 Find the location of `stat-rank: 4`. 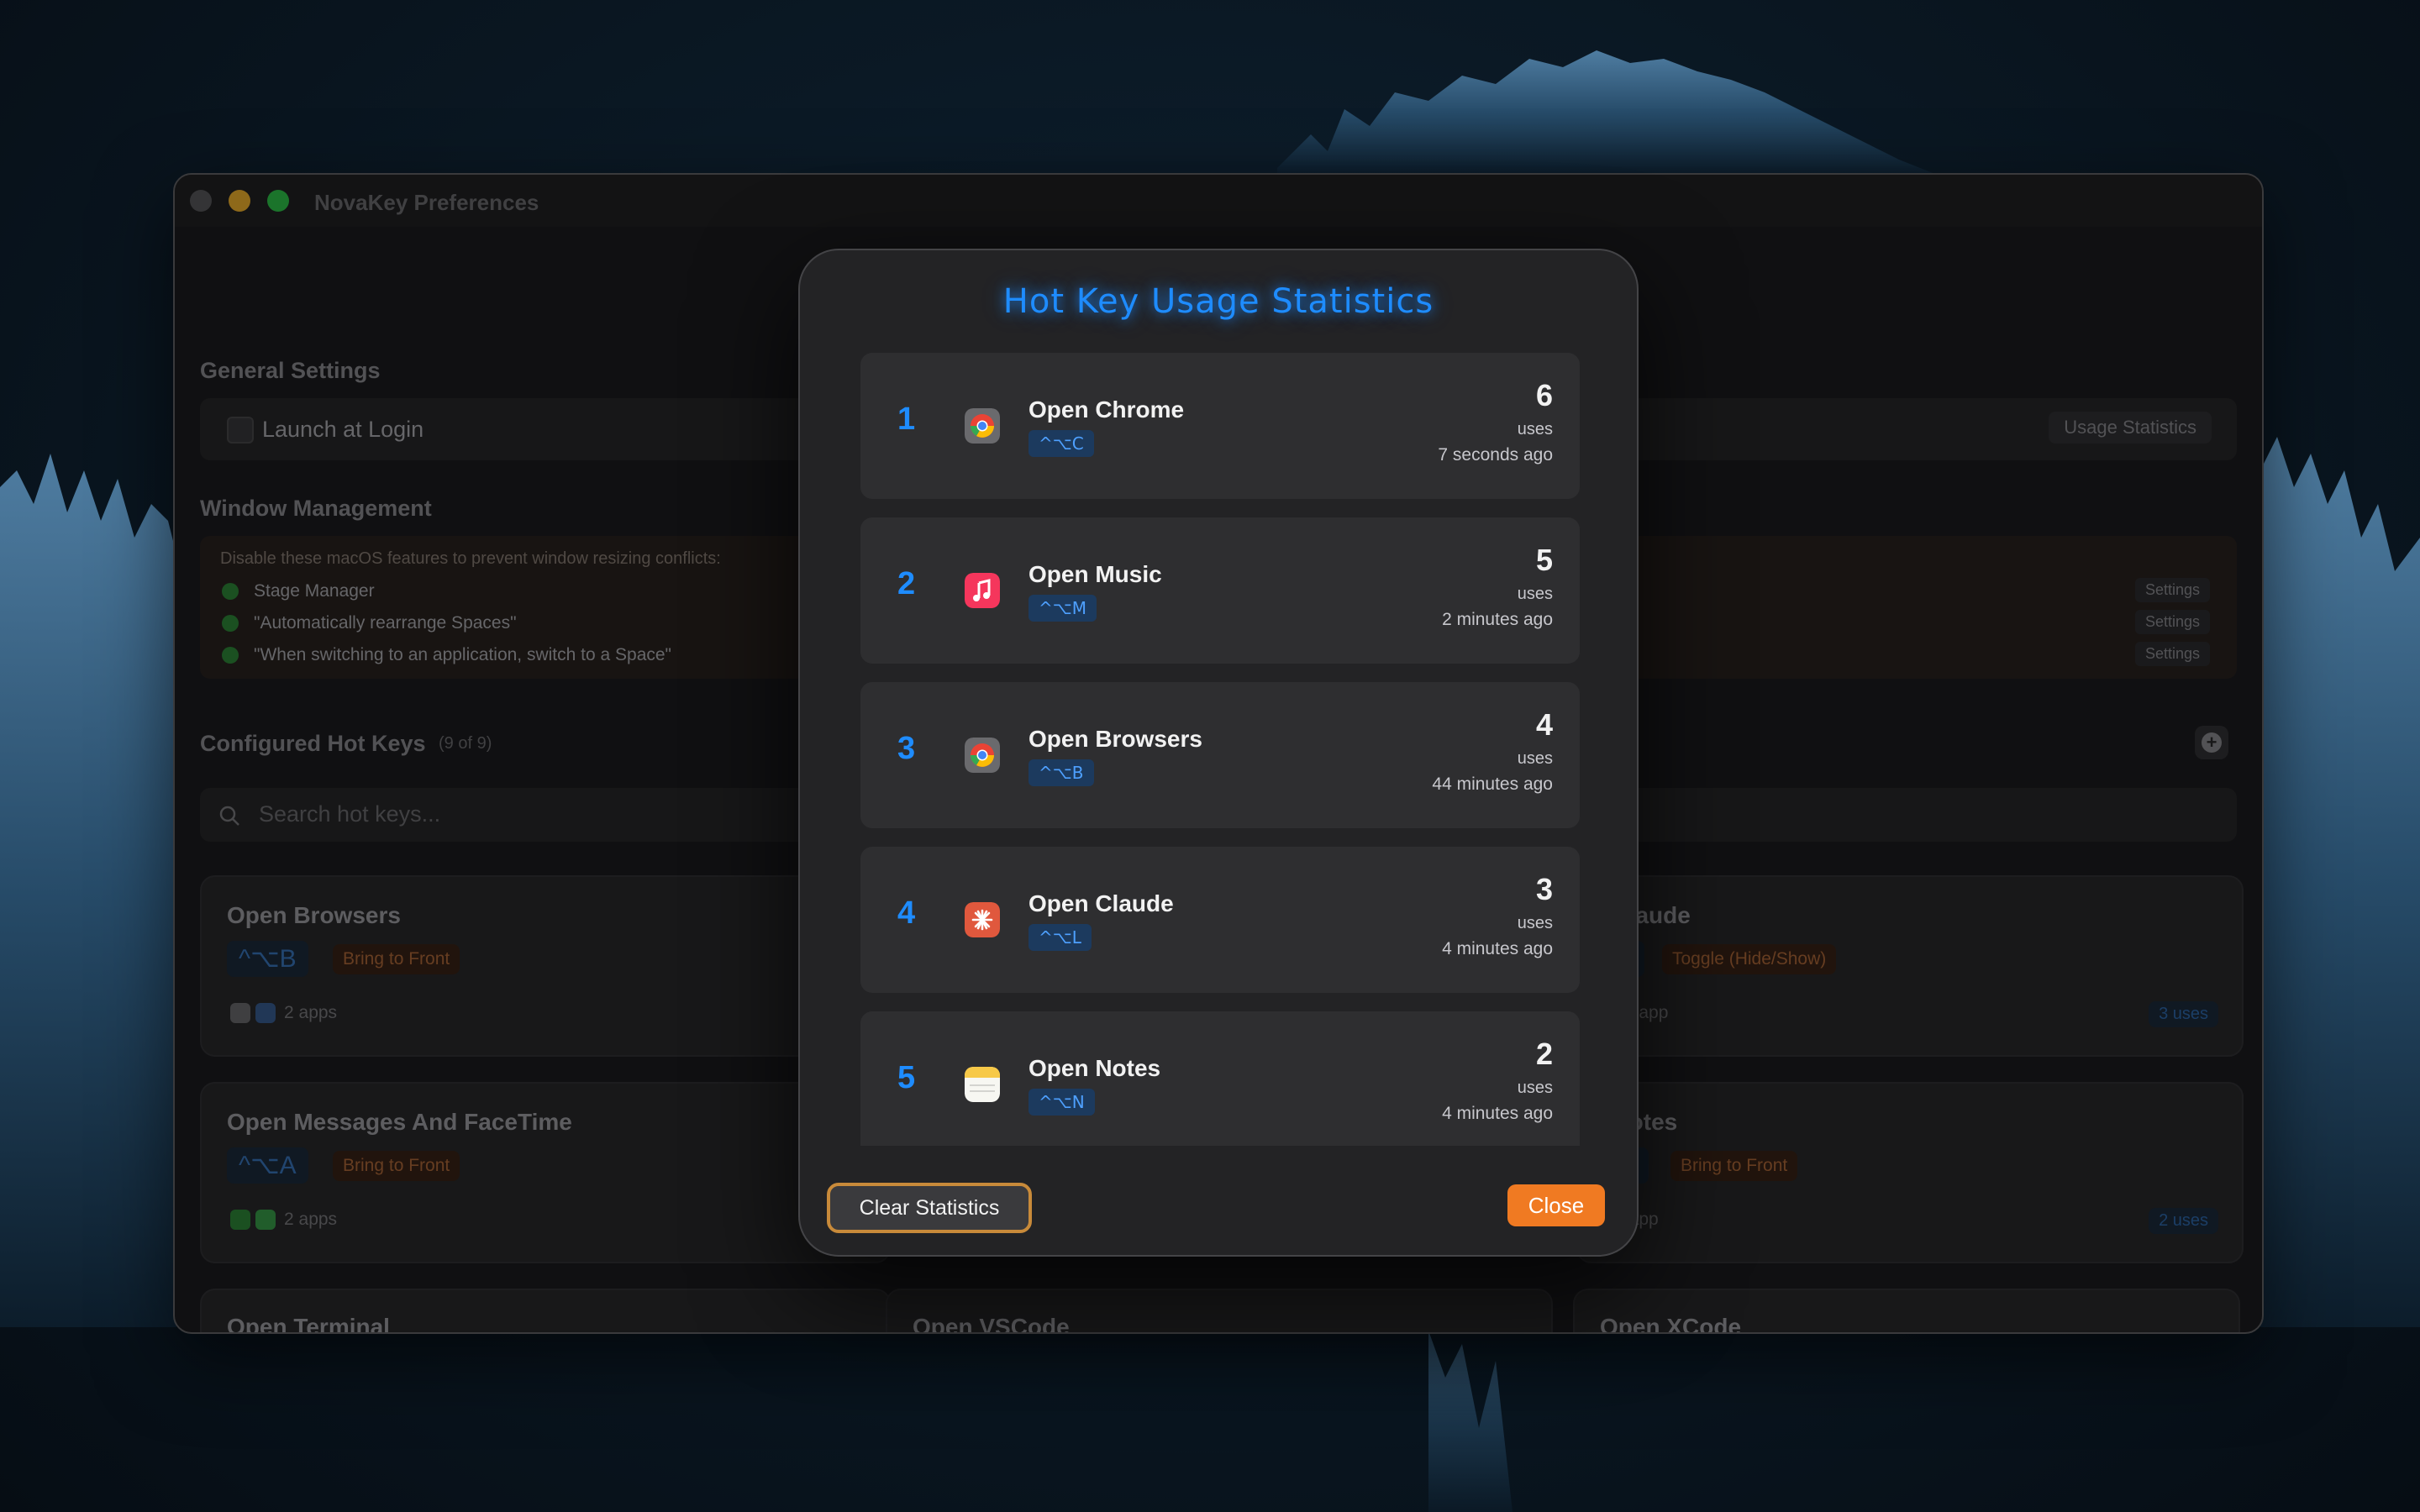

stat-rank: 4 is located at coordinates (906, 913).